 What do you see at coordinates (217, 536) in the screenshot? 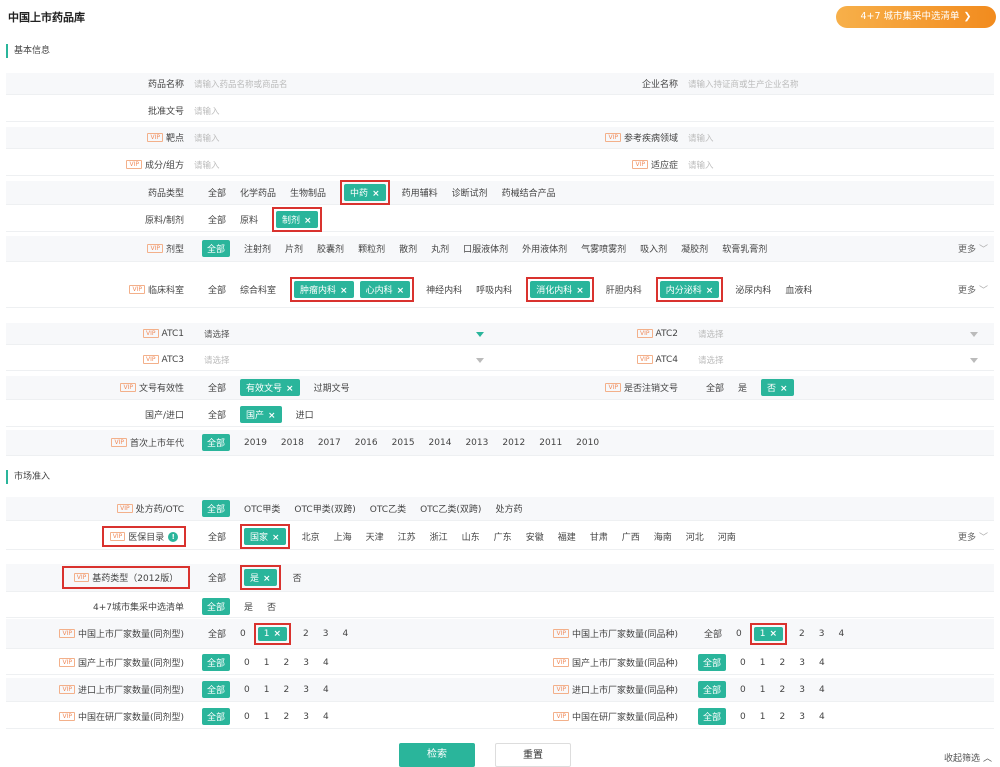
I see `insurance-all: 全部` at bounding box center [217, 536].